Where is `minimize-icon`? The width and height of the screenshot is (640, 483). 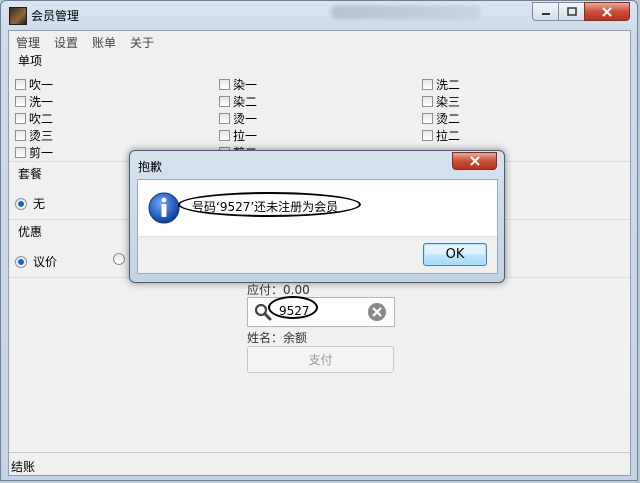
minimize-icon is located at coordinates (545, 13).